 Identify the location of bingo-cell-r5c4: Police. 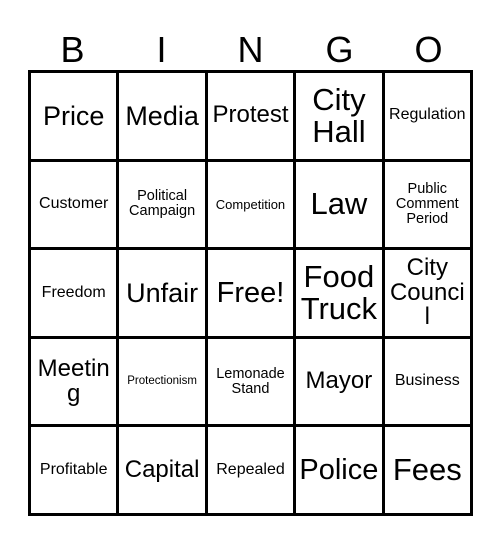
(340, 471).